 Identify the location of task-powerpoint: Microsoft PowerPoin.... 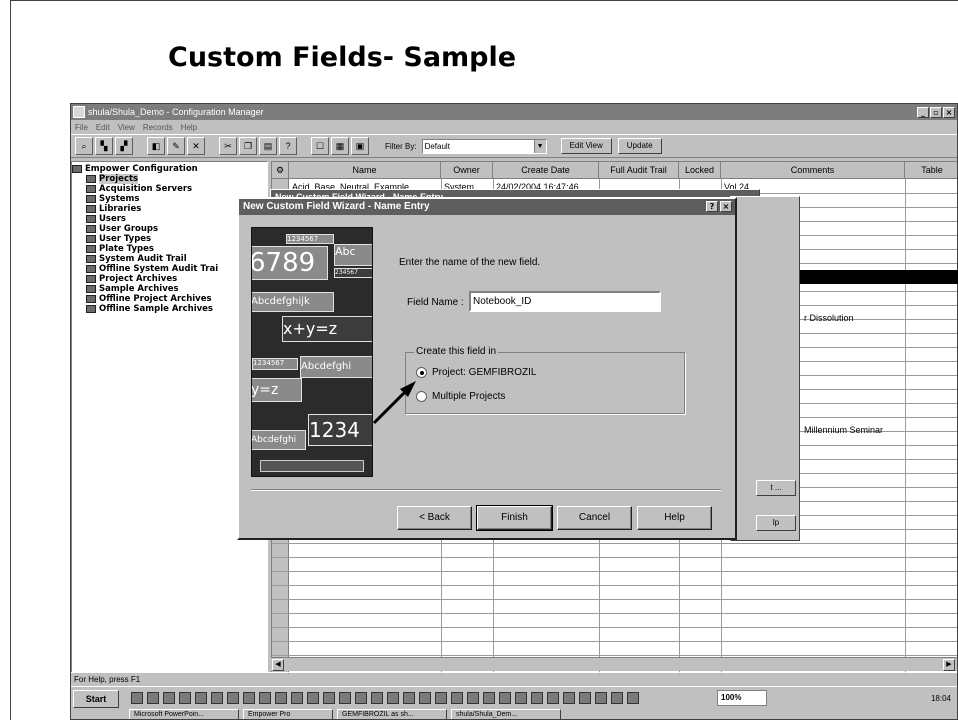
(184, 714).